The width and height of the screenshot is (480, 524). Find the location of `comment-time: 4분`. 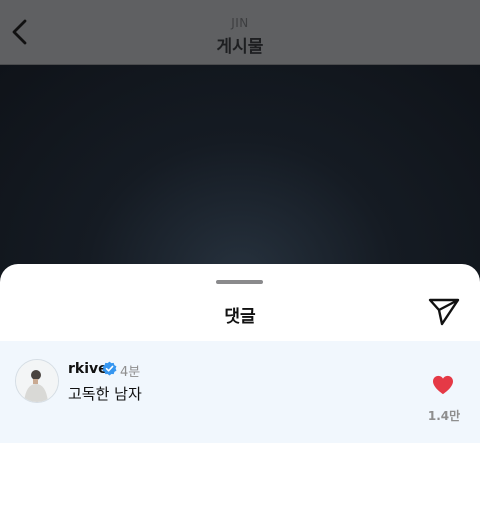

comment-time: 4분 is located at coordinates (130, 372).